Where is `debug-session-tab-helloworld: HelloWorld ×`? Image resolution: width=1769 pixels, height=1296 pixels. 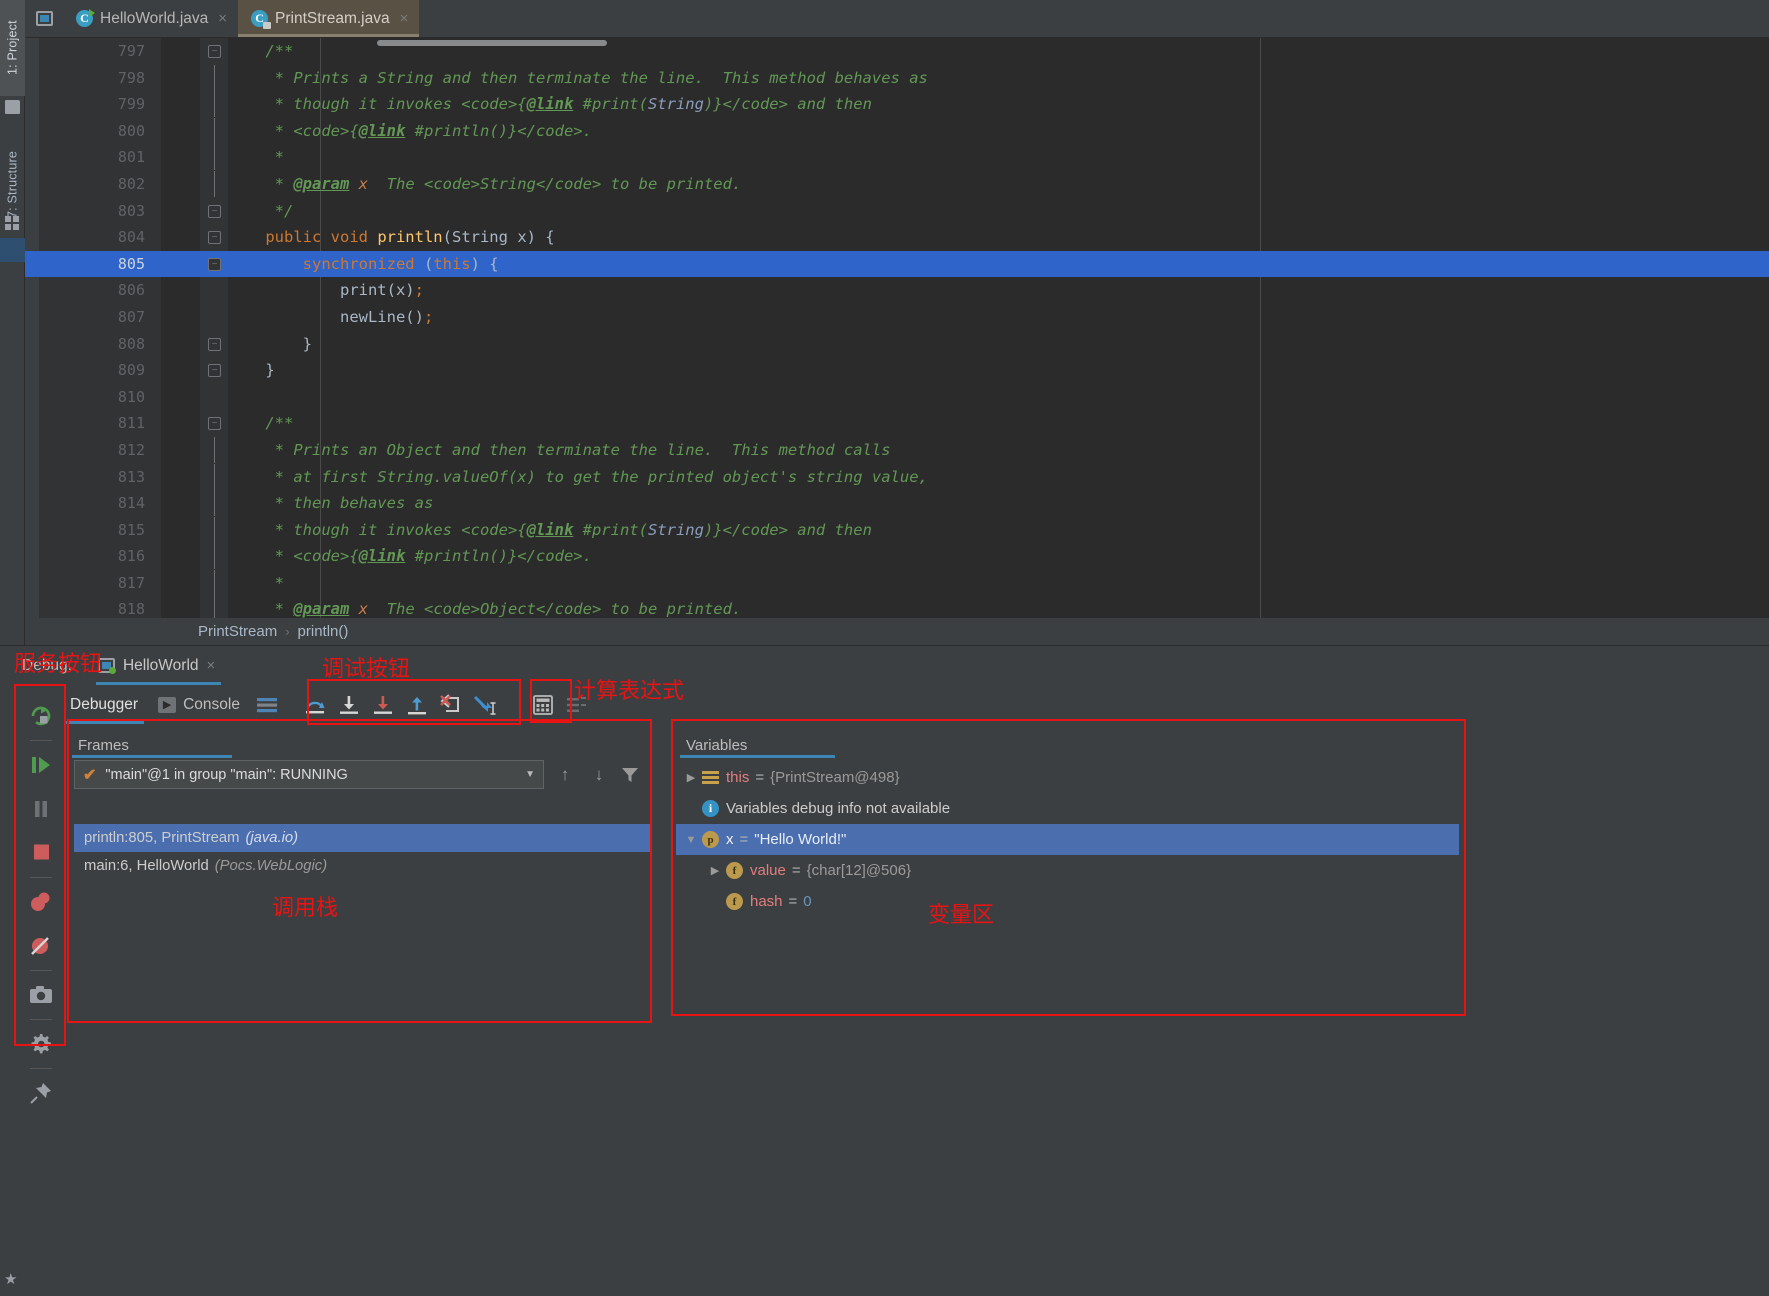 debug-session-tab-helloworld: HelloWorld × is located at coordinates (158, 665).